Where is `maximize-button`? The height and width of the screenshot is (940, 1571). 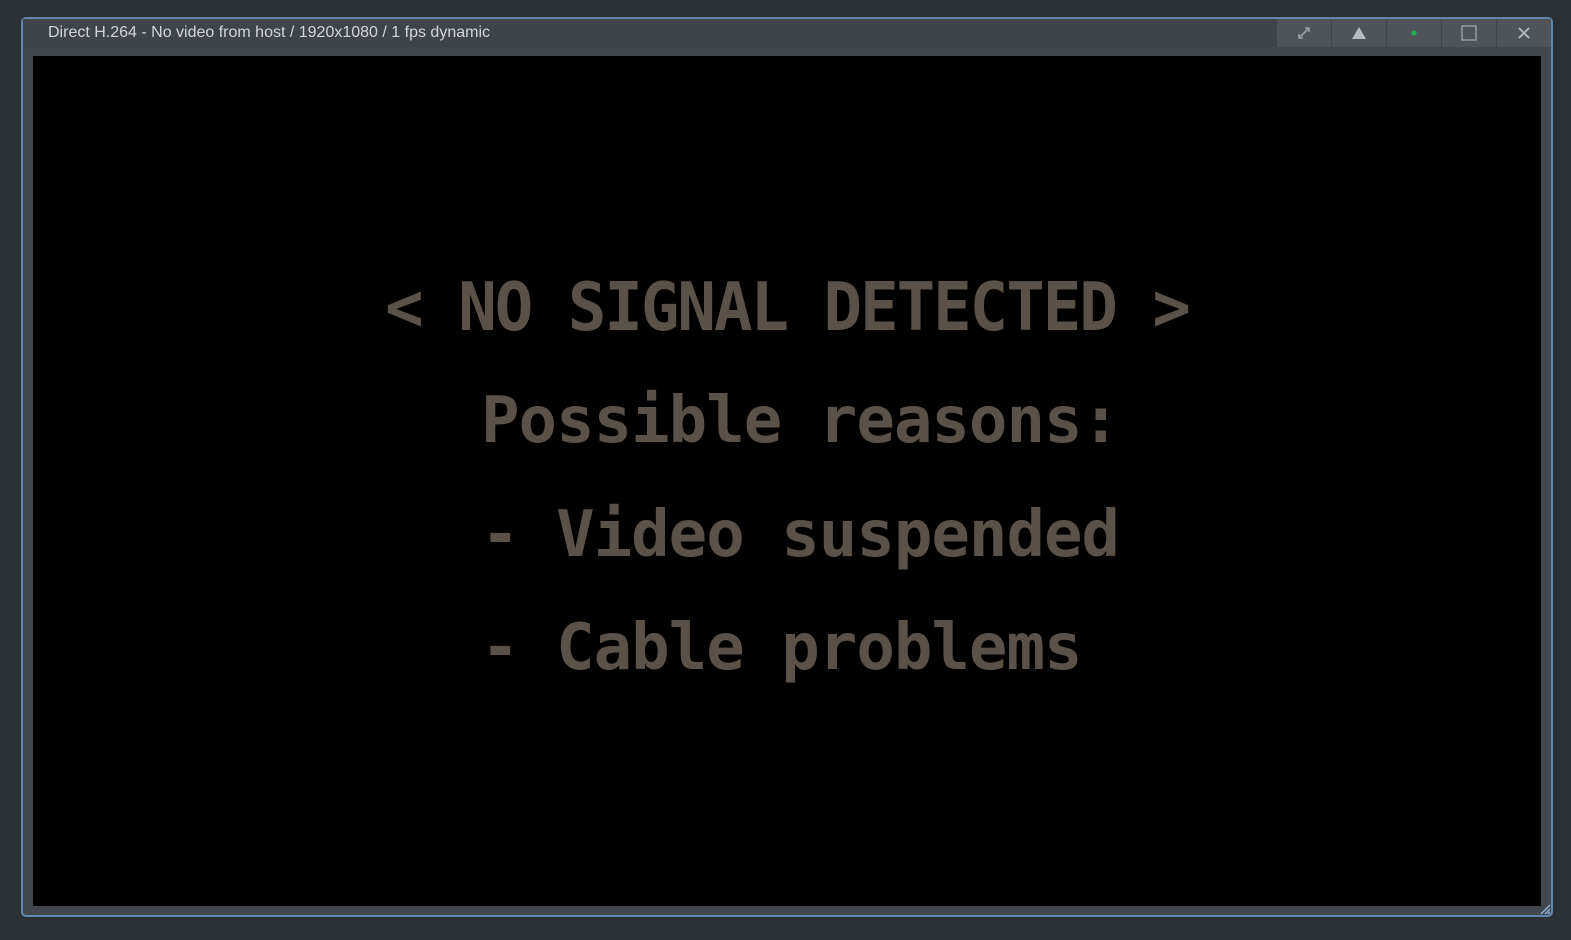
maximize-button is located at coordinates (1469, 33).